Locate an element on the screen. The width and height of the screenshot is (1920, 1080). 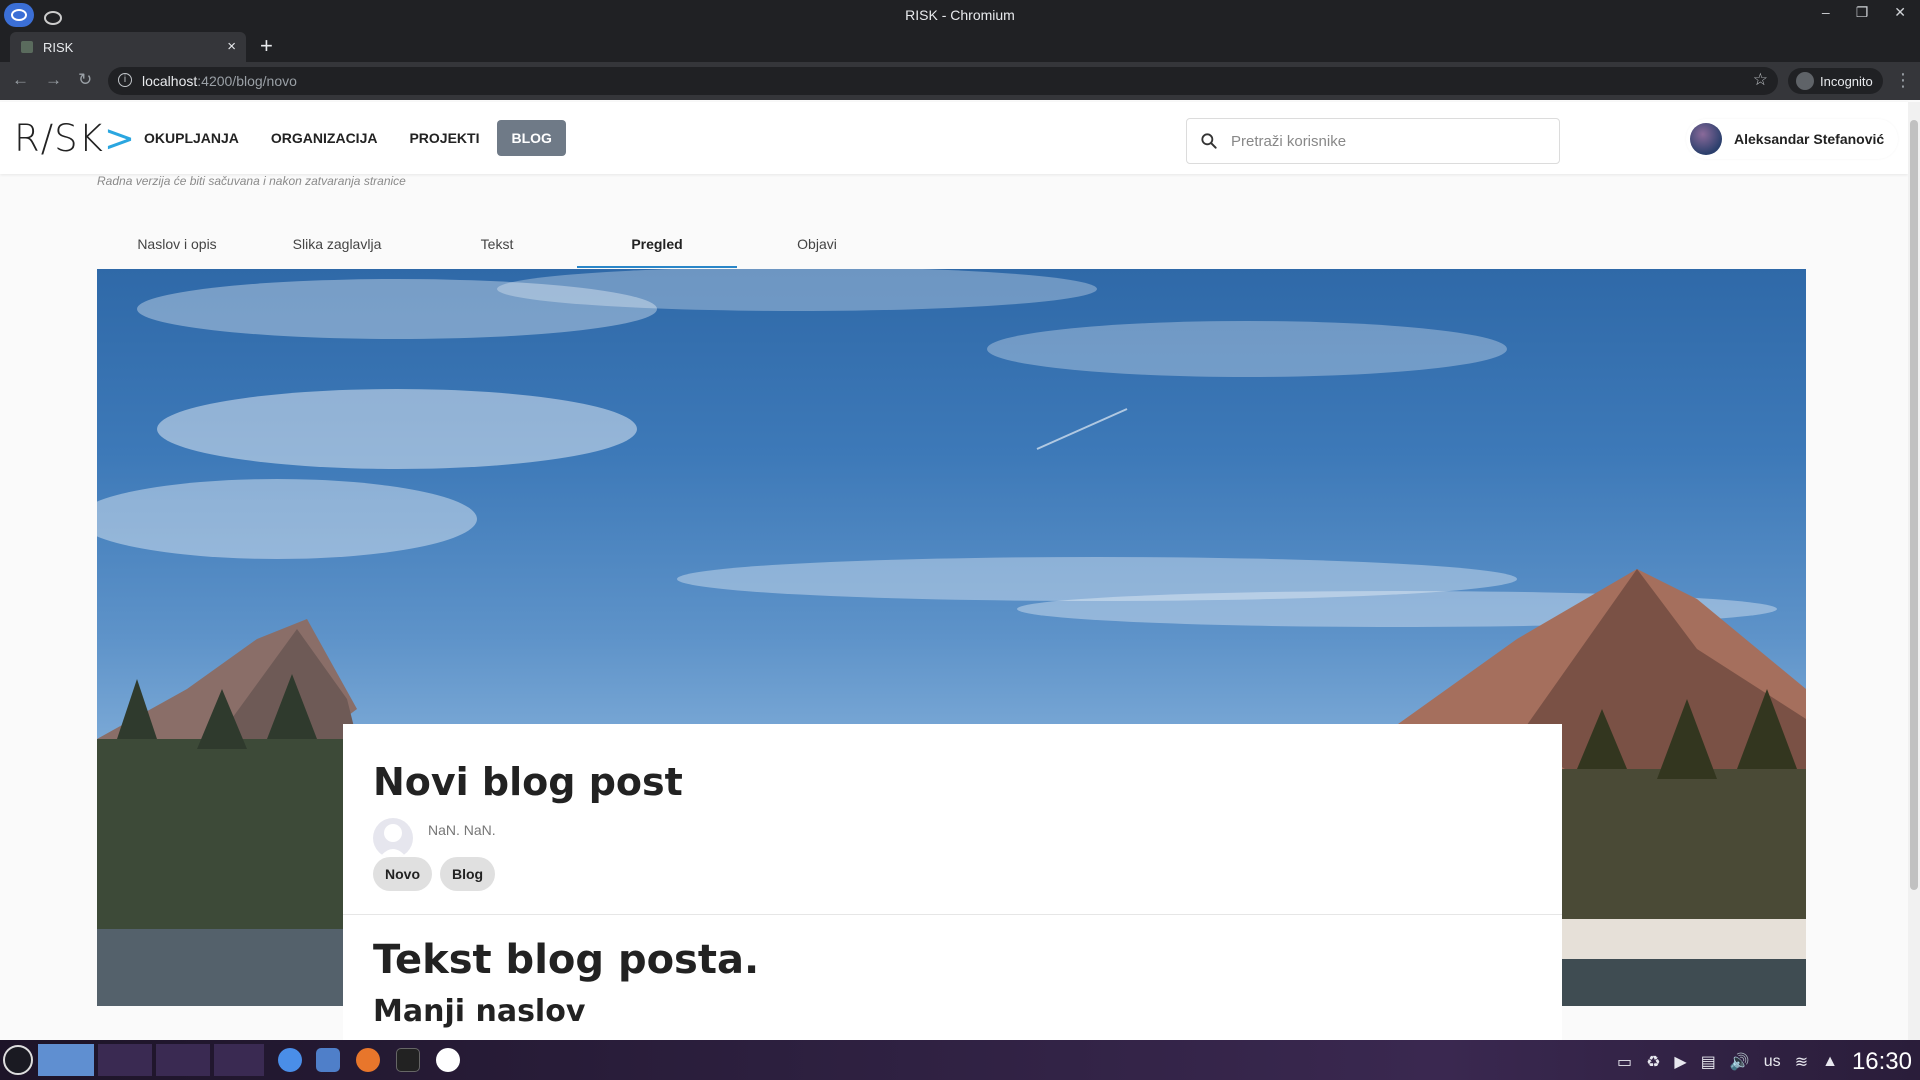
main-nav: OKUPLJANJA ORGANIZACIJA PROJEKTI BLOG is located at coordinates (350, 138).